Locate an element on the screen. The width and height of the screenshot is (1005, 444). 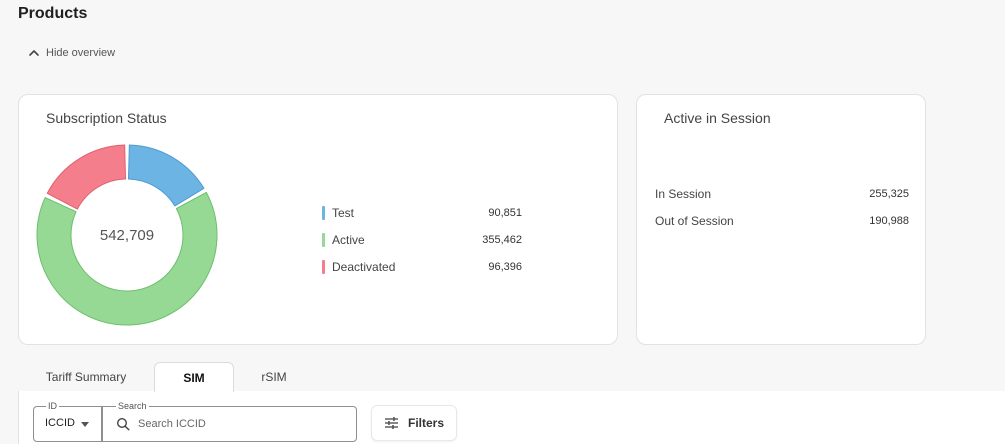
session-row-value: 190,988 is located at coordinates (889, 220).